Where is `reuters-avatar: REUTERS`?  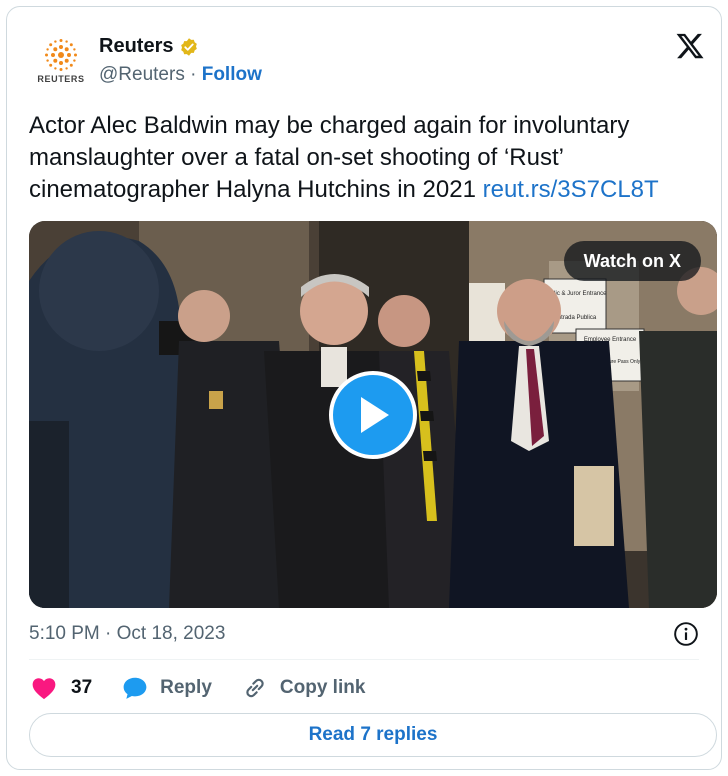 reuters-avatar: REUTERS is located at coordinates (61, 61).